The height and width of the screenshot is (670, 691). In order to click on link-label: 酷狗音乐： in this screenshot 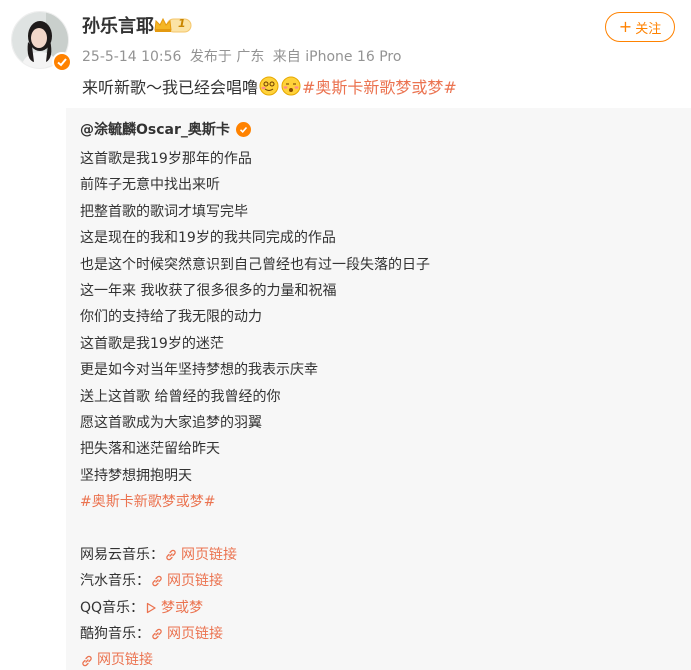, I will do `click(115, 634)`.